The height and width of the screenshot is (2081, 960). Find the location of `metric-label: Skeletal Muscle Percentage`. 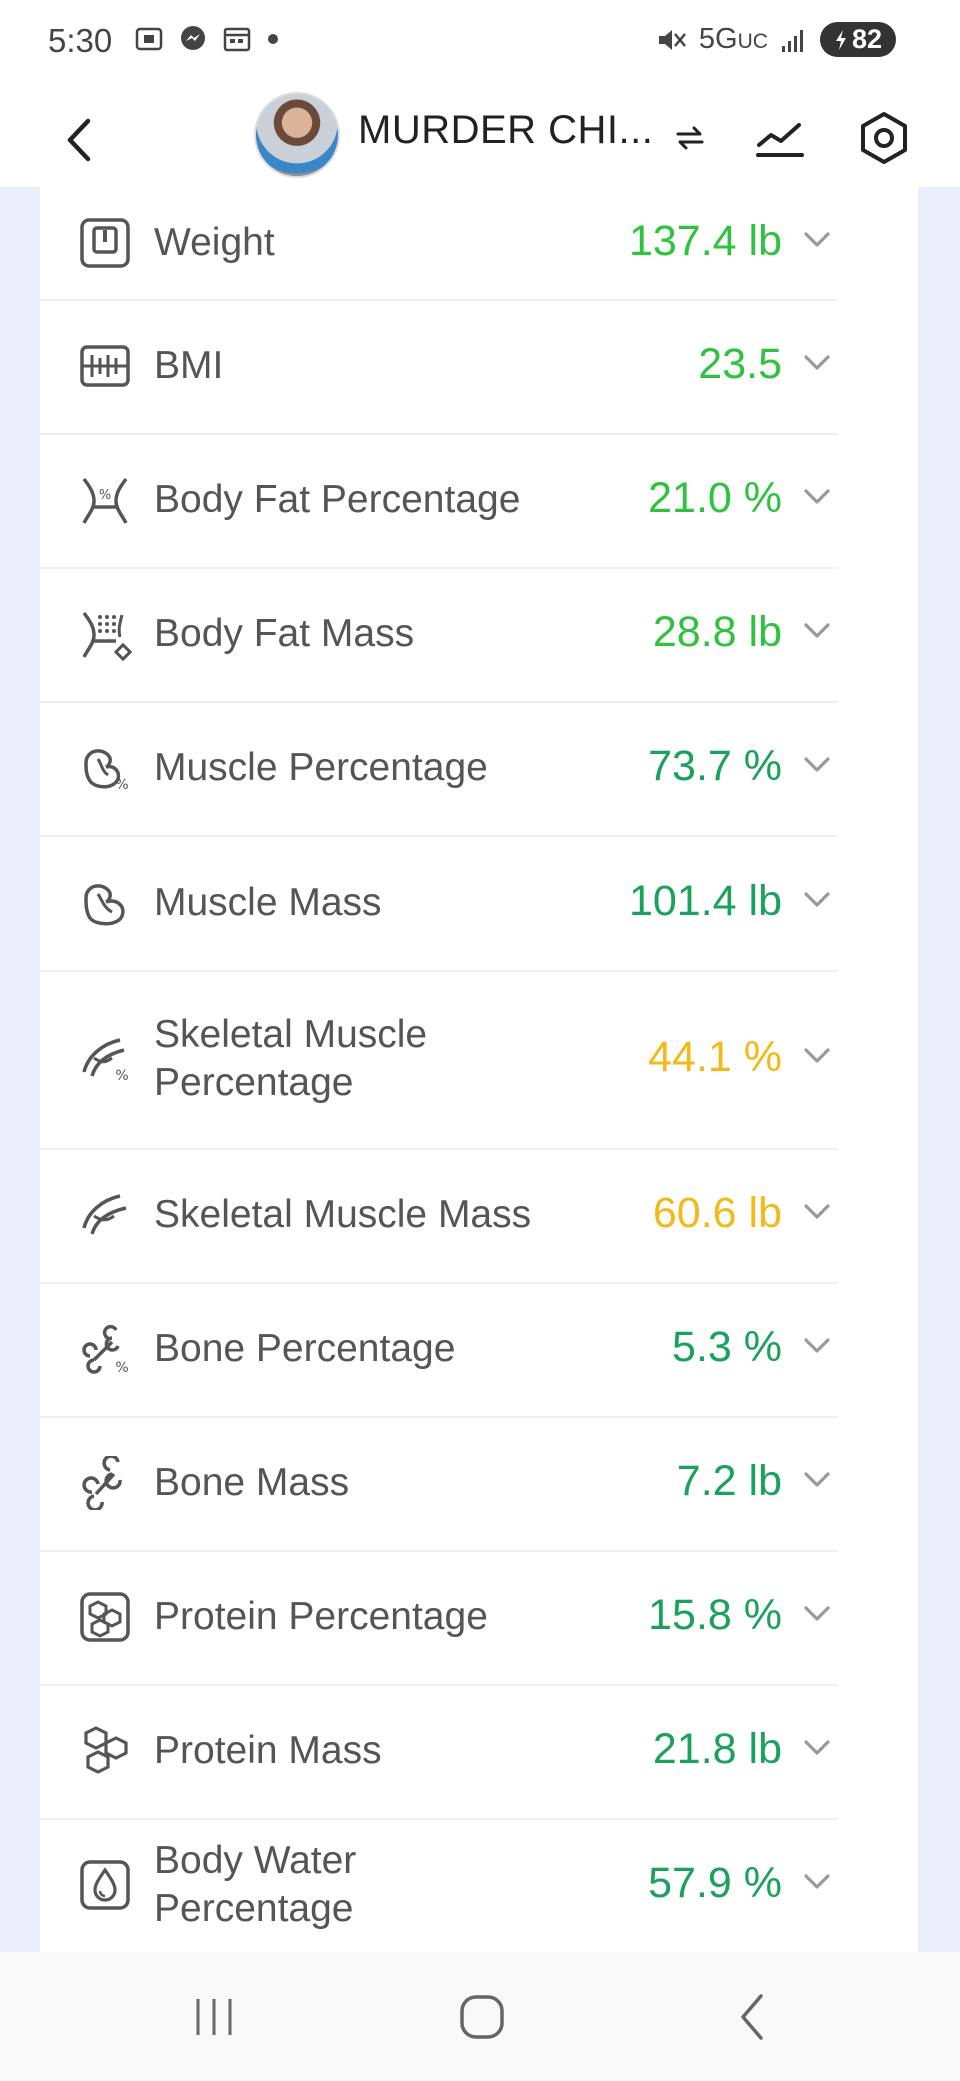

metric-label: Skeletal Muscle Percentage is located at coordinates (291, 1058).